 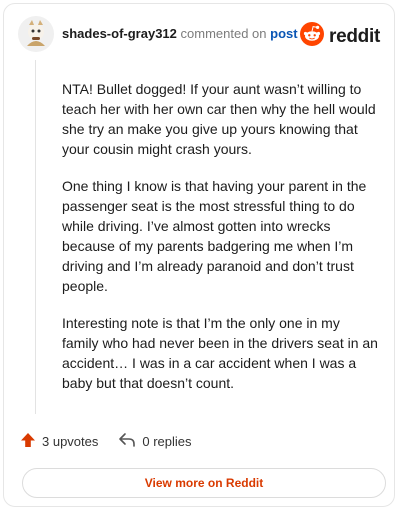 I want to click on post-link: post, so click(x=283, y=33).